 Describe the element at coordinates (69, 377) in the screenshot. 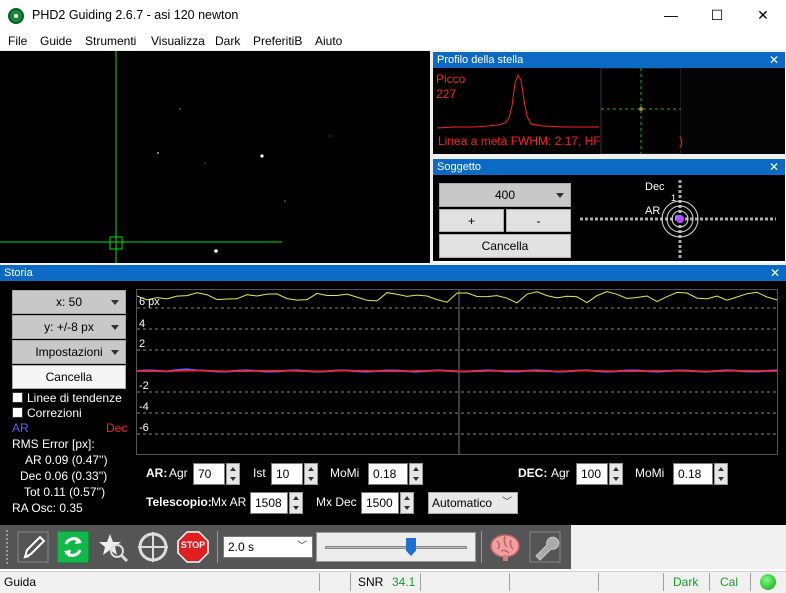

I see `history-clear-button: Cancella` at that location.